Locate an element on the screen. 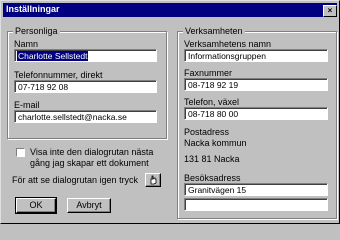  fax-label: Faxnummer is located at coordinates (208, 73).